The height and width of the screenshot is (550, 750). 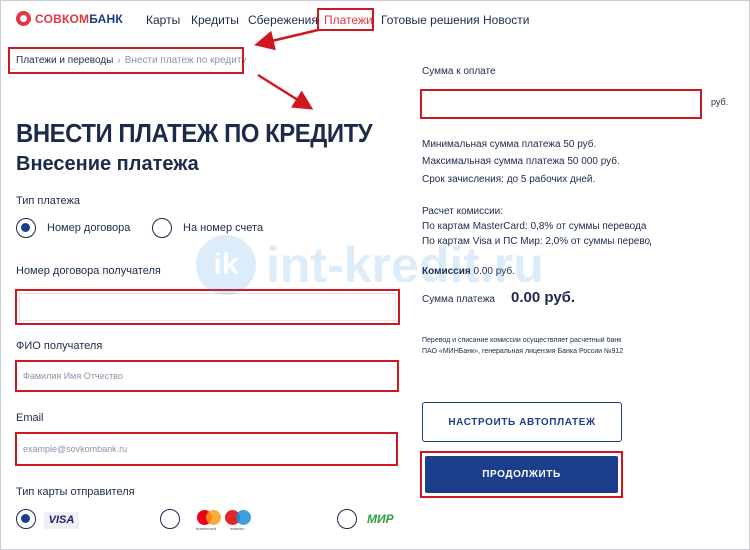 What do you see at coordinates (107, 164) in the screenshot?
I see `page-subtitle: Внесение платежа` at bounding box center [107, 164].